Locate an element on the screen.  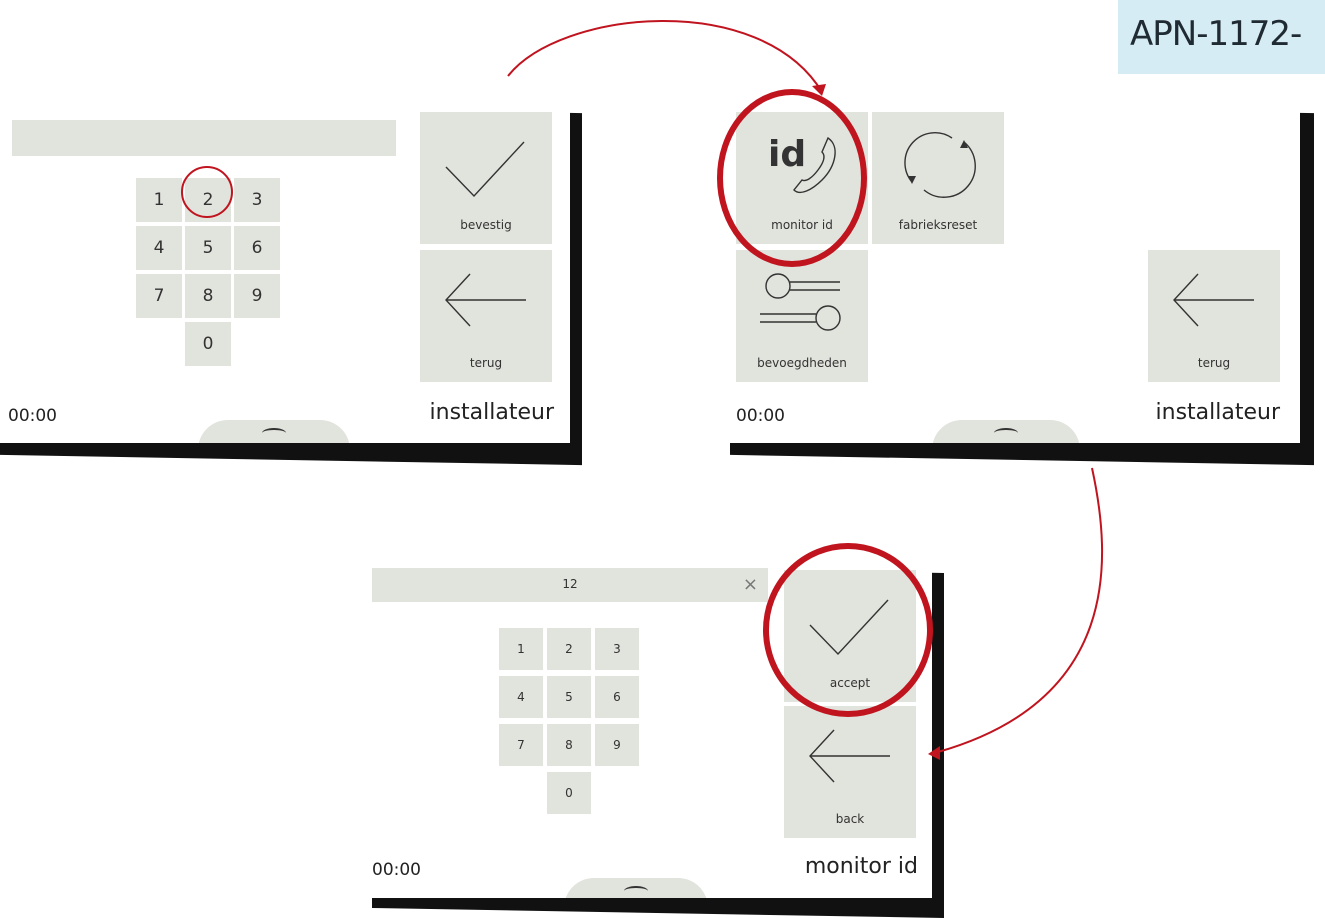
permissions-label: bevoegdheden is located at coordinates (802, 363).